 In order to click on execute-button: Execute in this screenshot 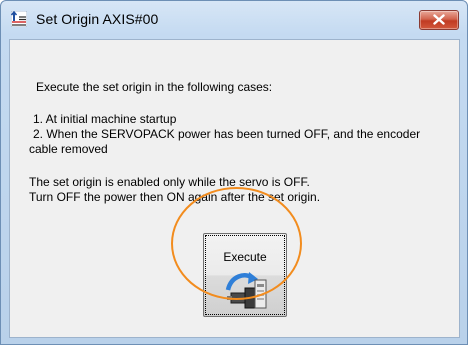, I will do `click(245, 275)`.